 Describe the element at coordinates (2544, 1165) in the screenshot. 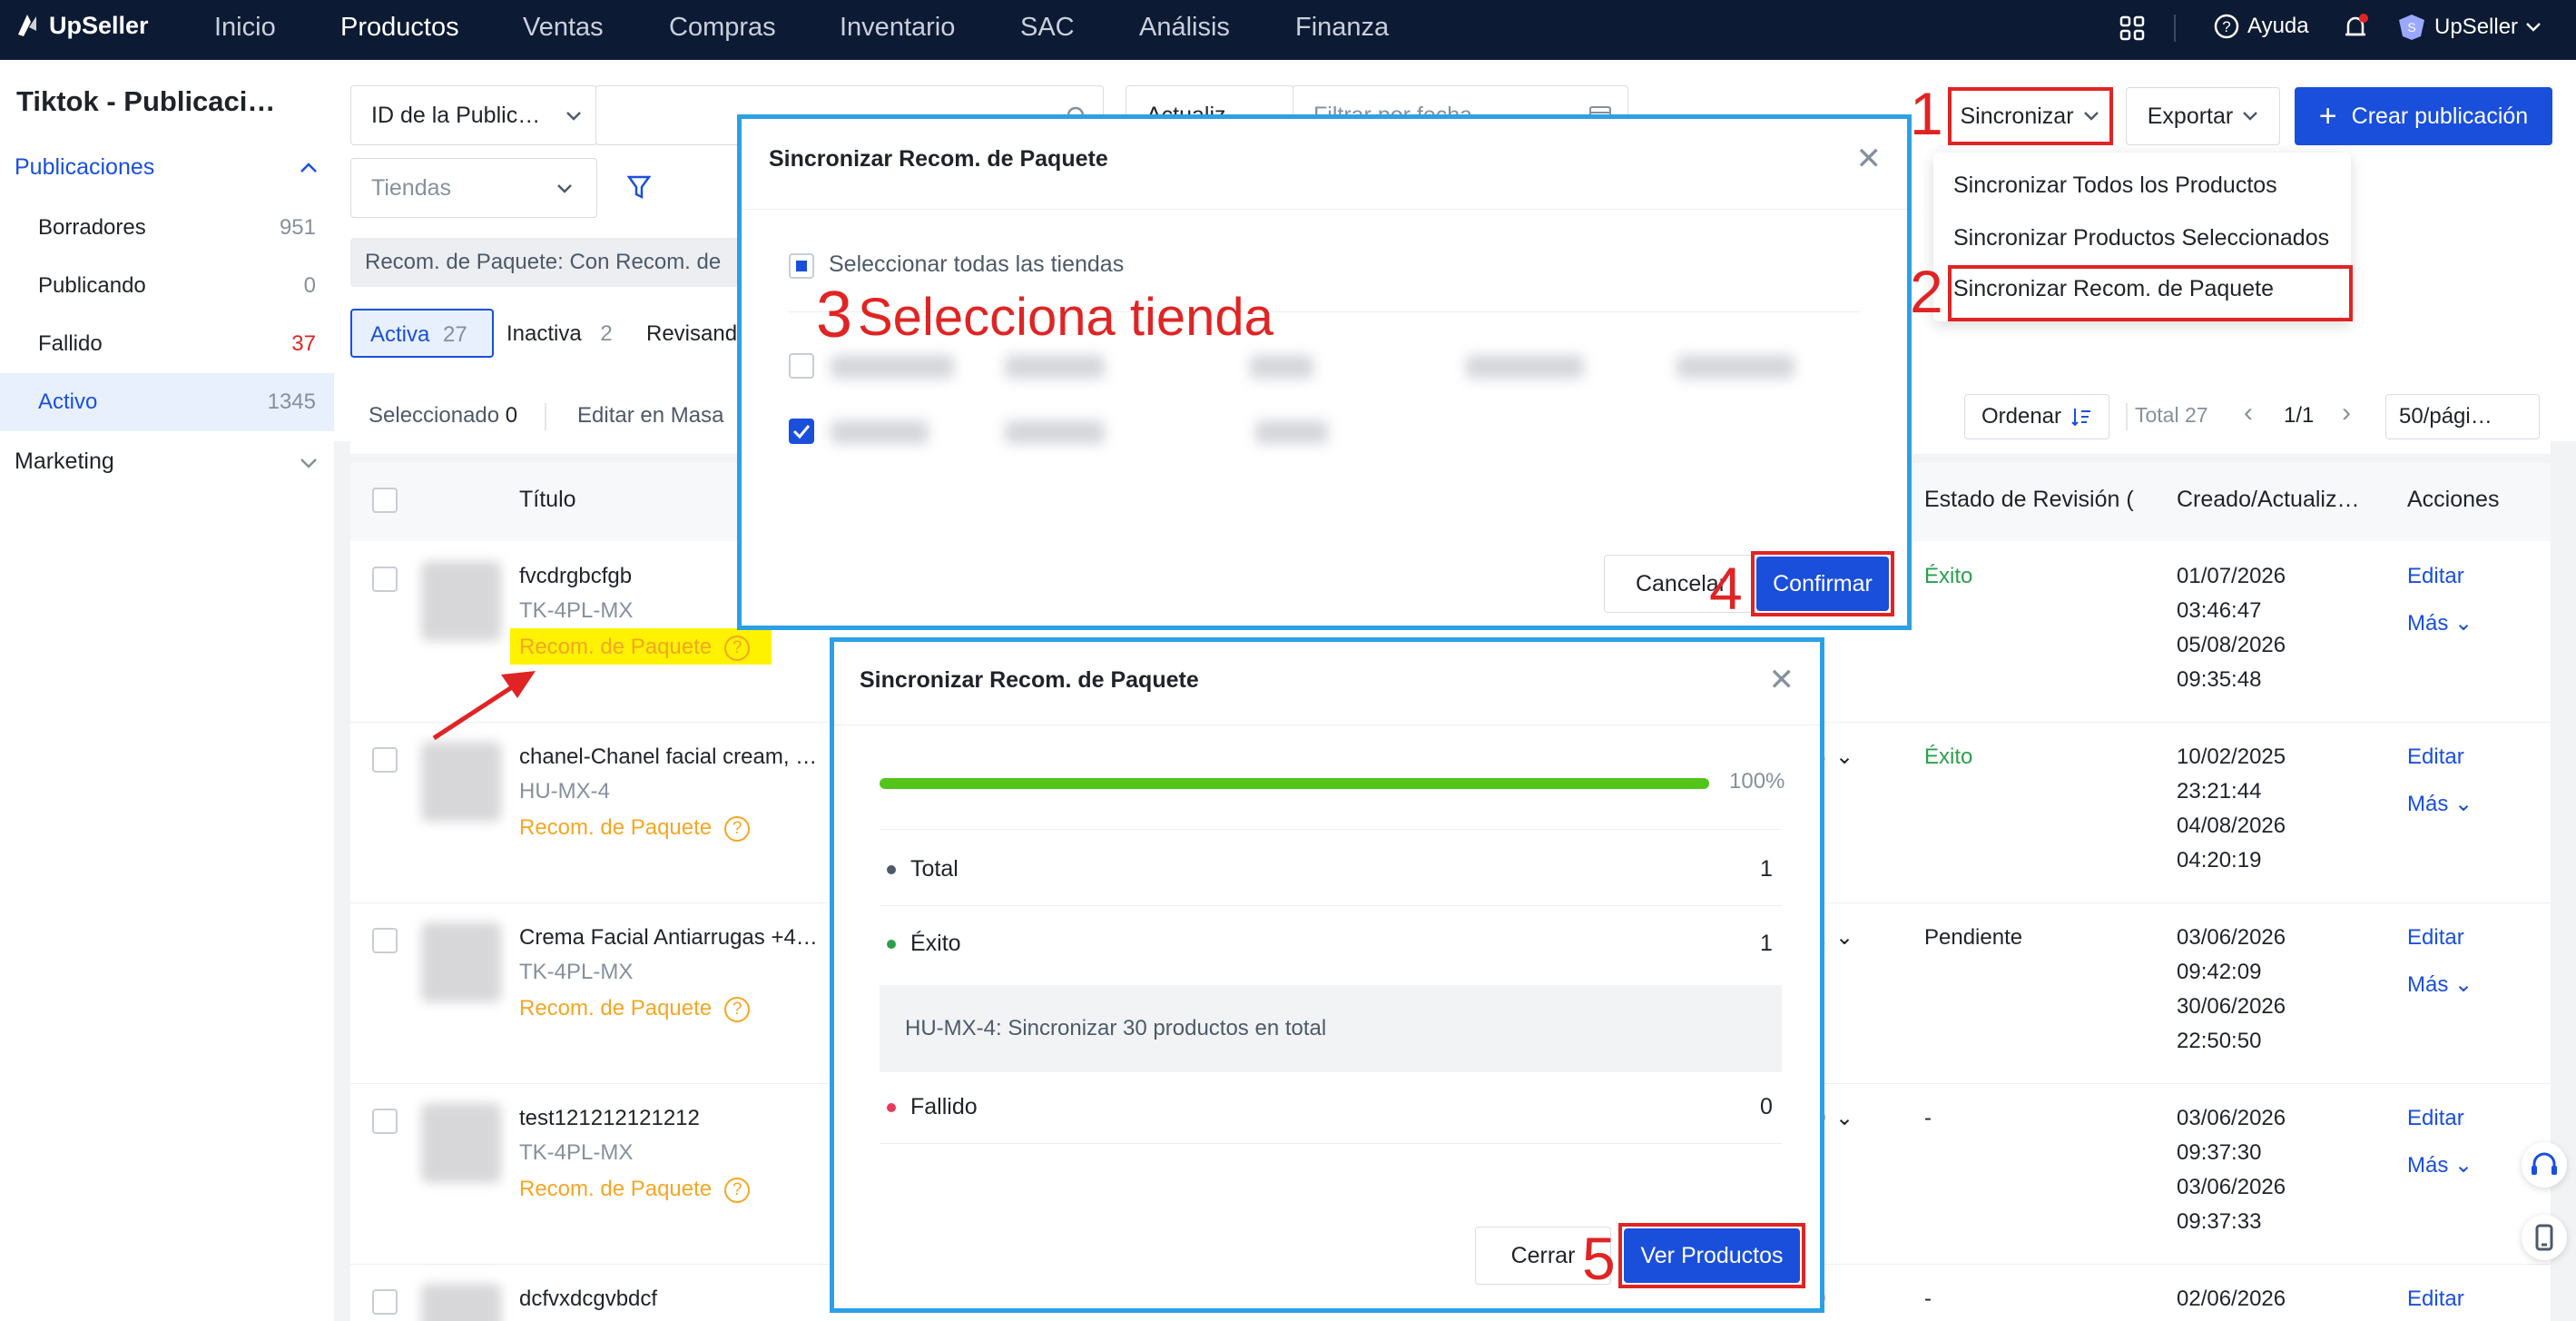

I see `support-headset-icon` at that location.